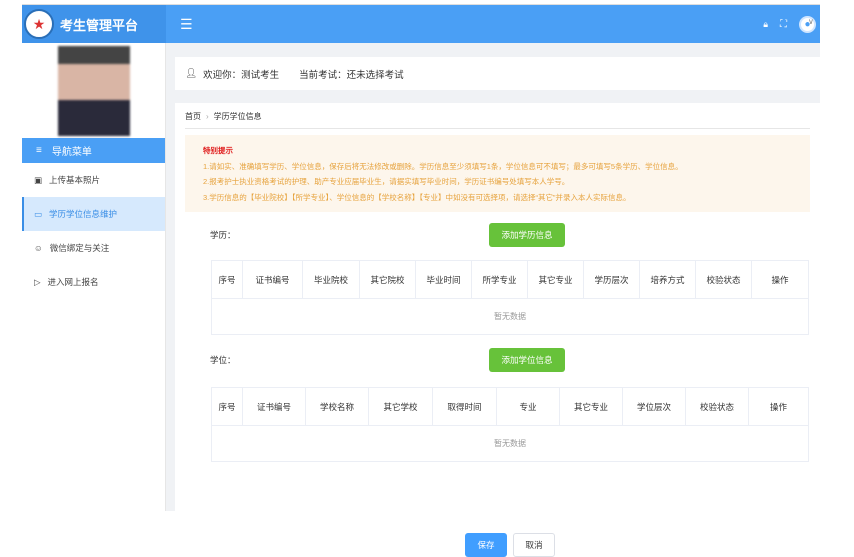 This screenshot has width=854, height=557. I want to click on logo-emblem-icon: ★, so click(39, 24).